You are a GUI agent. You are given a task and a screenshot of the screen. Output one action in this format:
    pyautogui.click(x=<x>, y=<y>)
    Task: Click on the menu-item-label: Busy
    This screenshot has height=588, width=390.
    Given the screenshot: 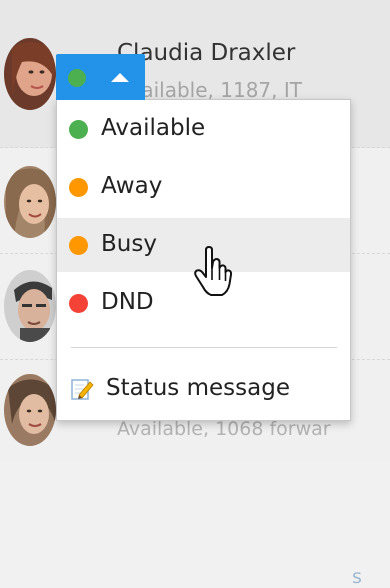 What is the action you would take?
    pyautogui.click(x=129, y=244)
    